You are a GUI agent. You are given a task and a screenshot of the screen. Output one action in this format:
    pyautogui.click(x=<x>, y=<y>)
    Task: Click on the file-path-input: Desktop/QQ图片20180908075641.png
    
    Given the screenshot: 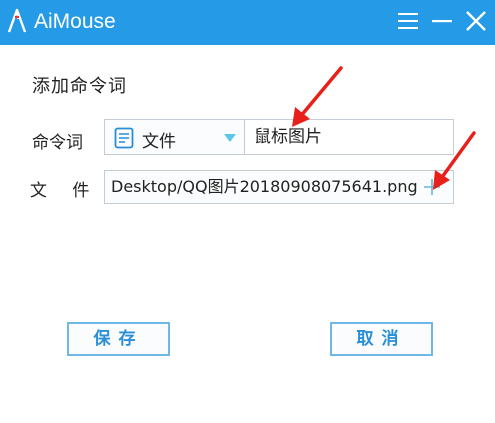 What is the action you would take?
    pyautogui.click(x=279, y=187)
    